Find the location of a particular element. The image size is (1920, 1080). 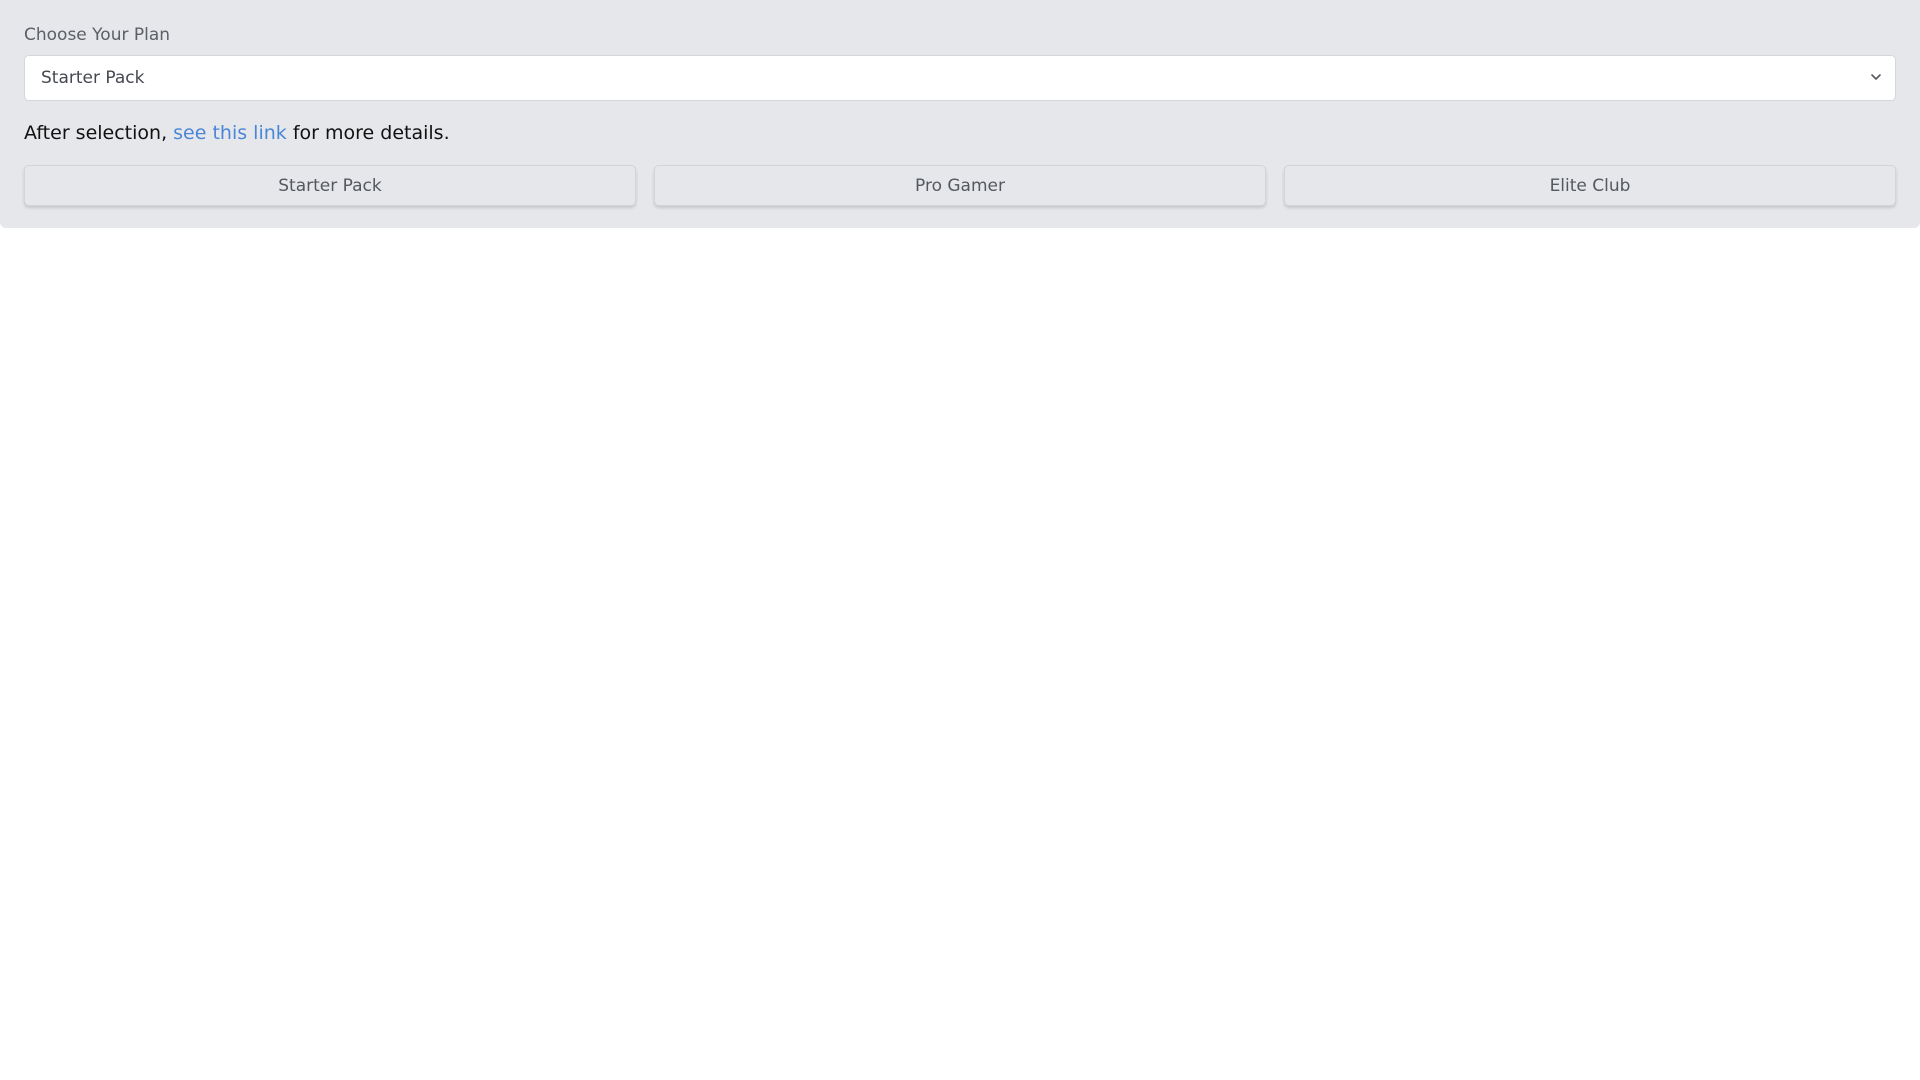

plan-button-pro-gamer: Pro Gamer is located at coordinates (960, 185).